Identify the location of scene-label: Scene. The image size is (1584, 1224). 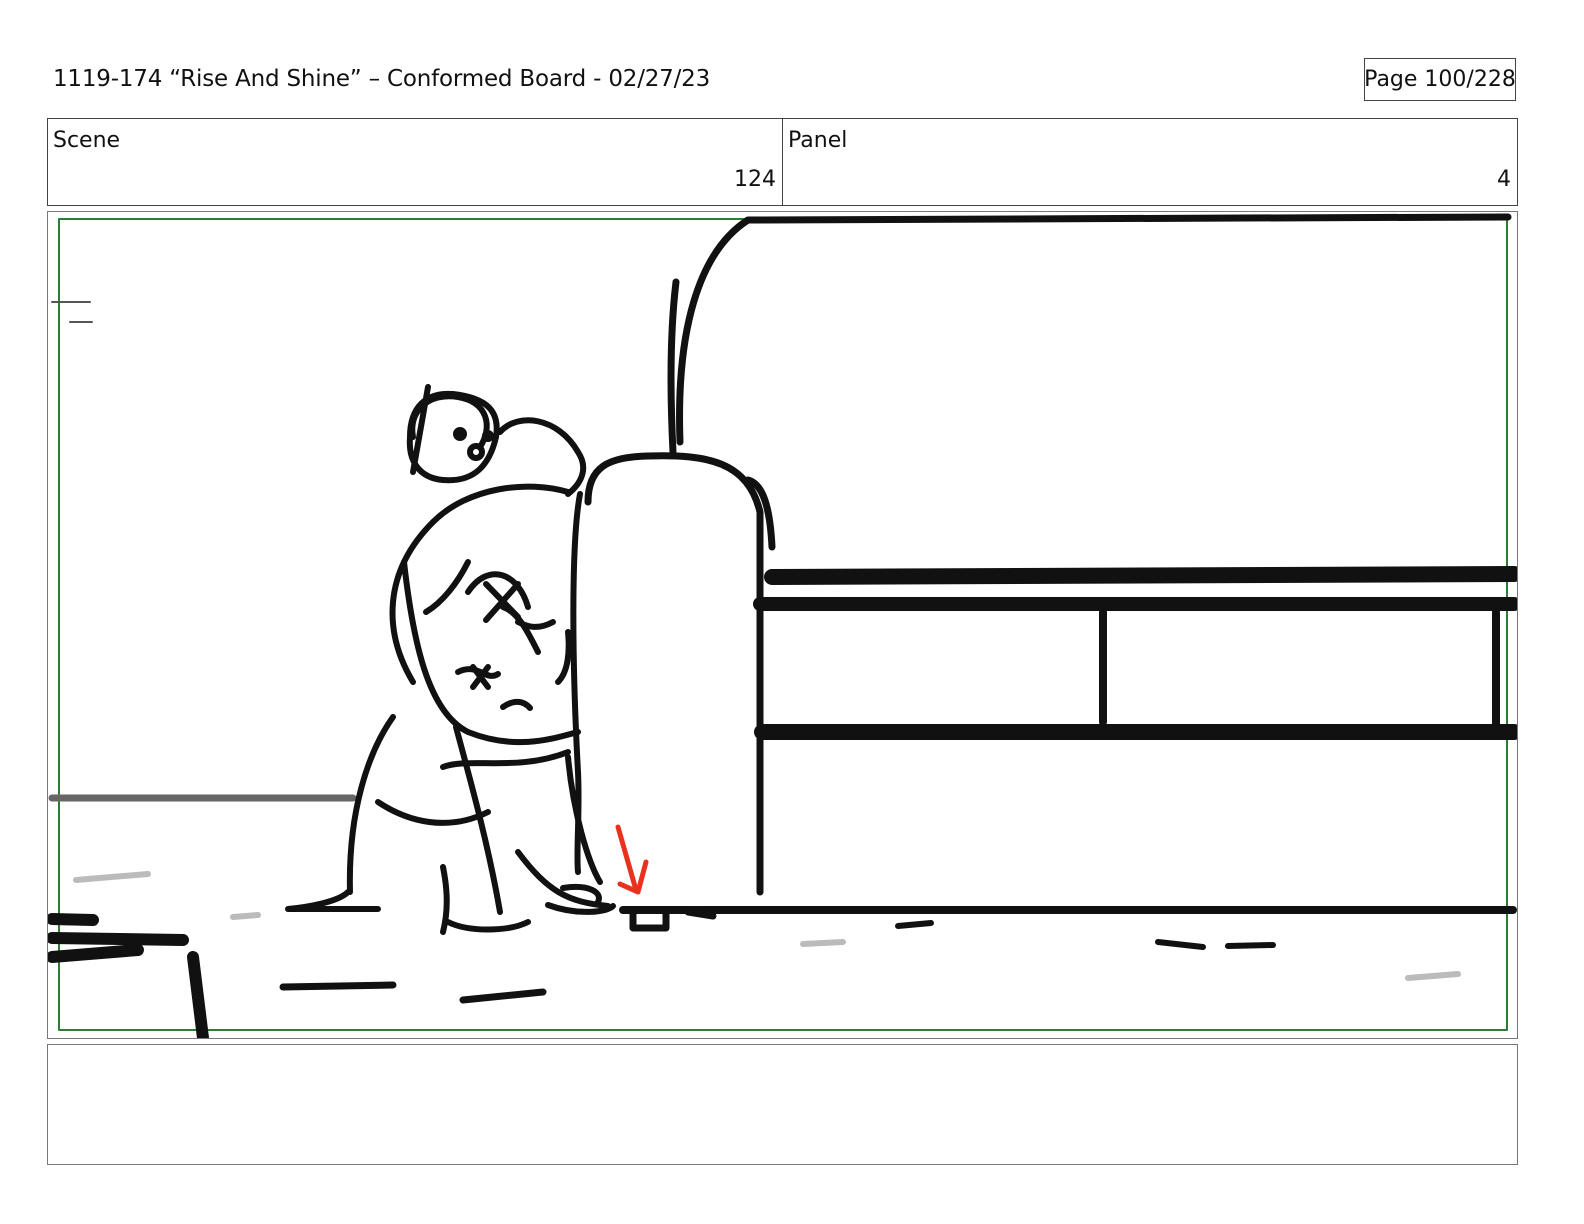
(87, 140).